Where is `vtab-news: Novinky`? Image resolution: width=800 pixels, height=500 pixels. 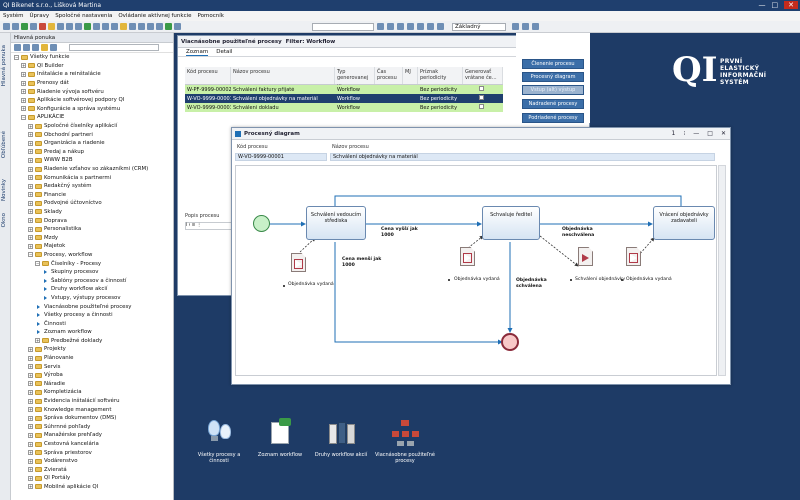 vtab-news: Novinky is located at coordinates (4, 190).